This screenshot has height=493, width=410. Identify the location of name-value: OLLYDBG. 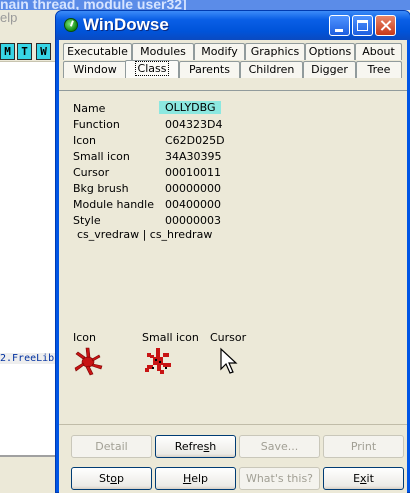
(190, 107).